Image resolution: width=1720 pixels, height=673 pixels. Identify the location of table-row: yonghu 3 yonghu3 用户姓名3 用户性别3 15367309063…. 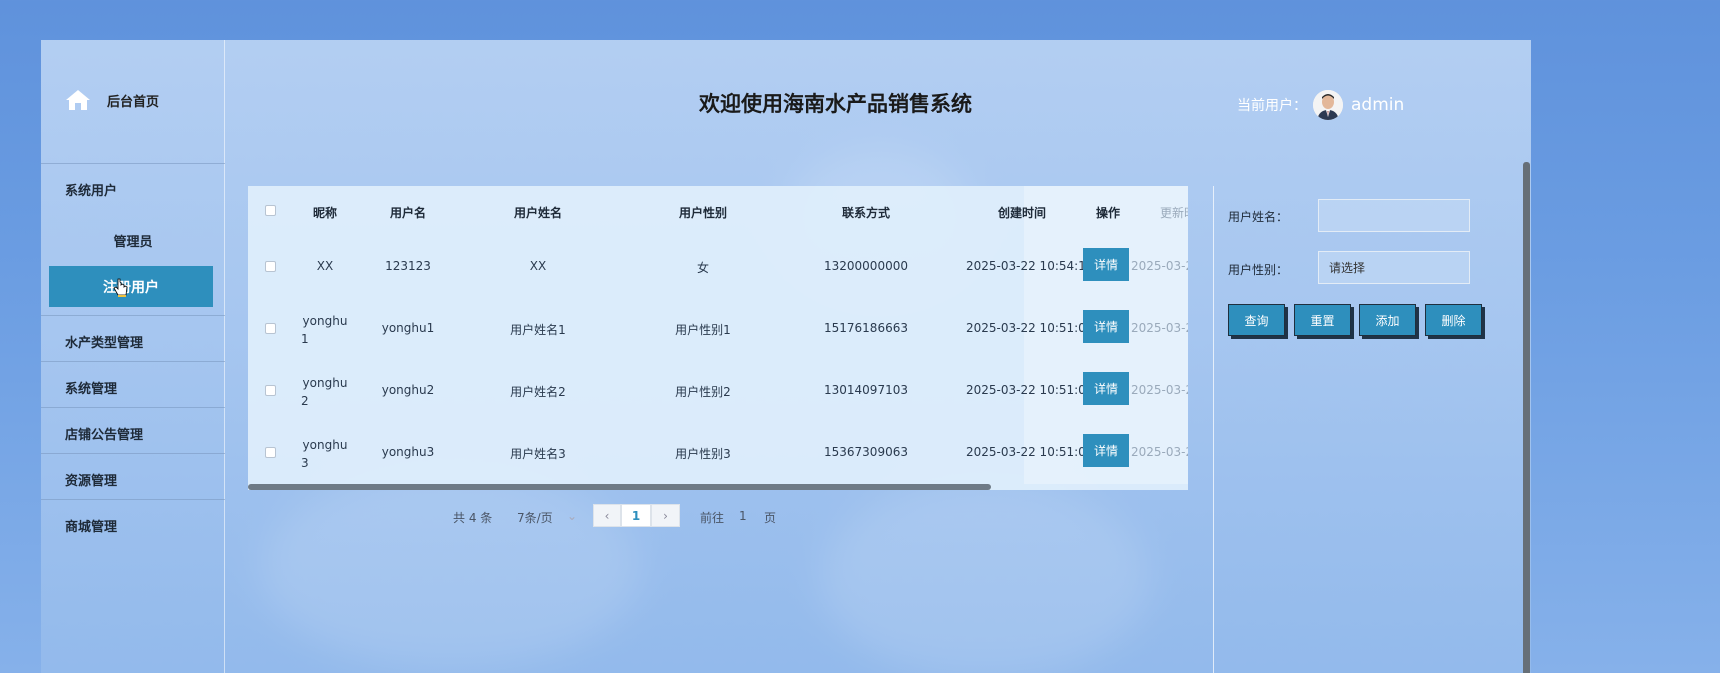
(718, 453).